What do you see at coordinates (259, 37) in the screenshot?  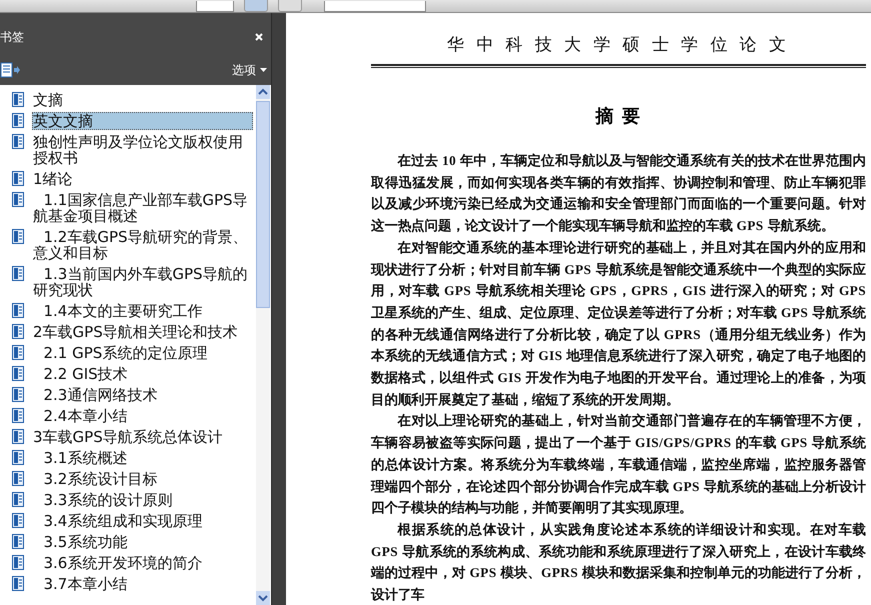 I see `close-icon` at bounding box center [259, 37].